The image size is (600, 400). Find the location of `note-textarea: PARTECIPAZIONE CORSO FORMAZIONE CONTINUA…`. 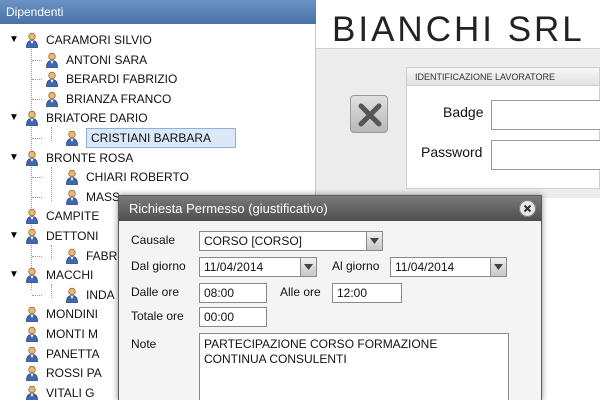

note-textarea: PARTECIPAZIONE CORSO FORMAZIONE CONTINUA… is located at coordinates (354, 366).